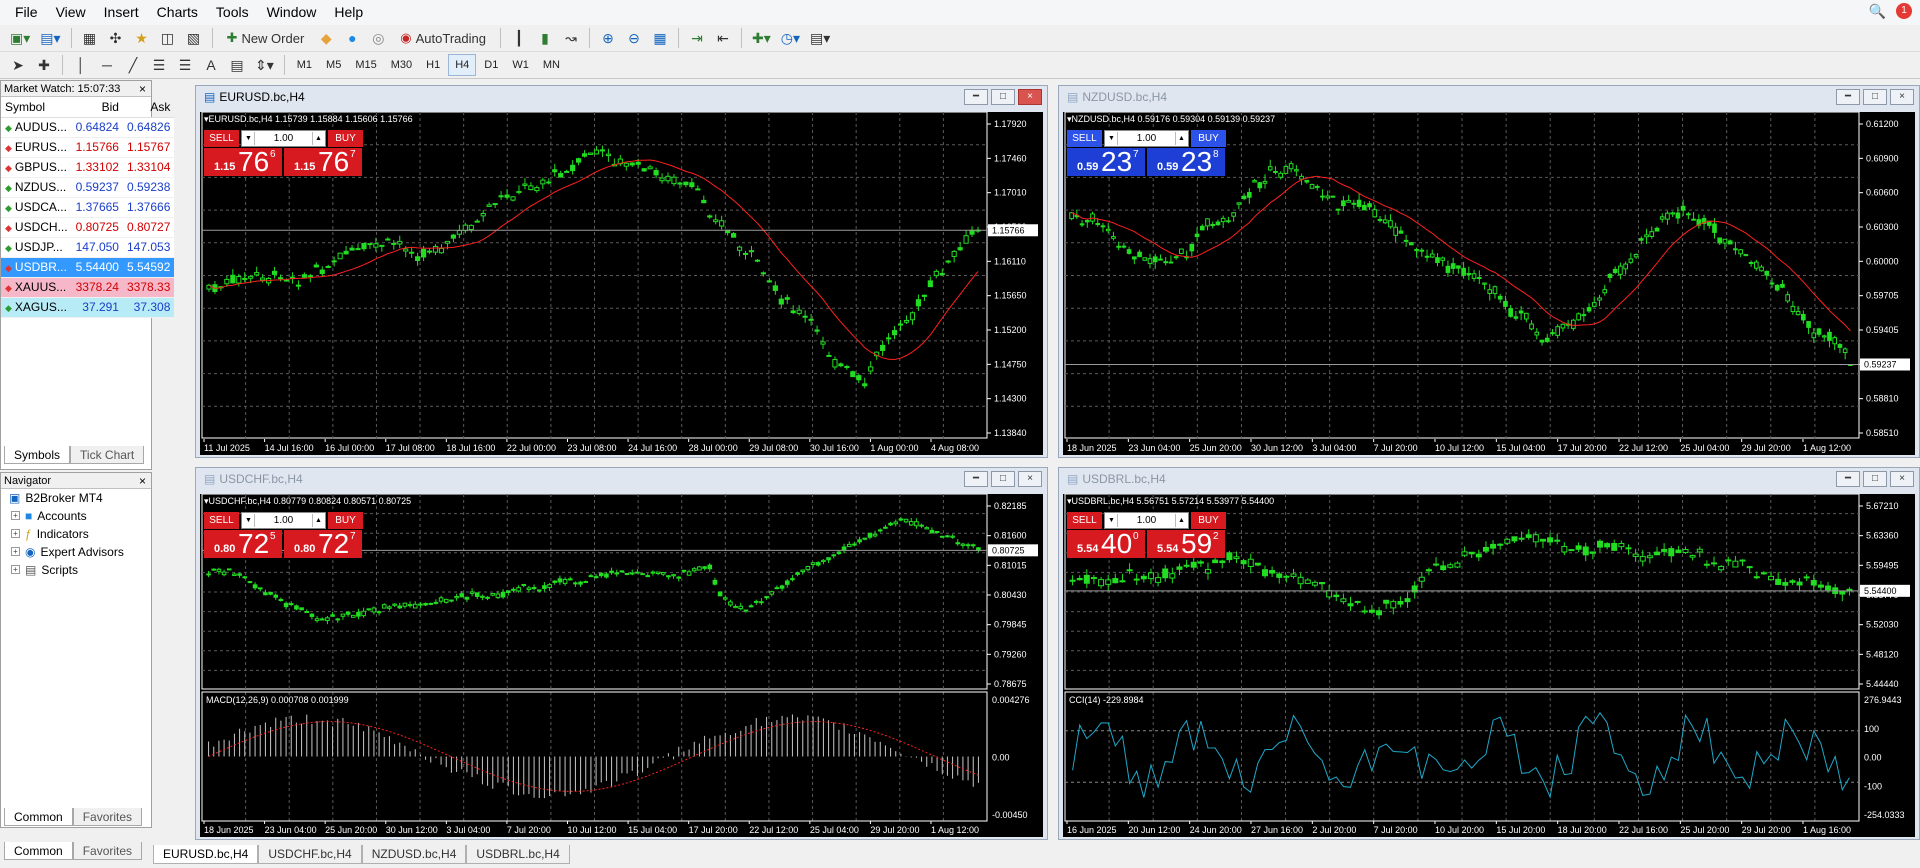  What do you see at coordinates (121, 12) in the screenshot?
I see `menu-insert: Insert` at bounding box center [121, 12].